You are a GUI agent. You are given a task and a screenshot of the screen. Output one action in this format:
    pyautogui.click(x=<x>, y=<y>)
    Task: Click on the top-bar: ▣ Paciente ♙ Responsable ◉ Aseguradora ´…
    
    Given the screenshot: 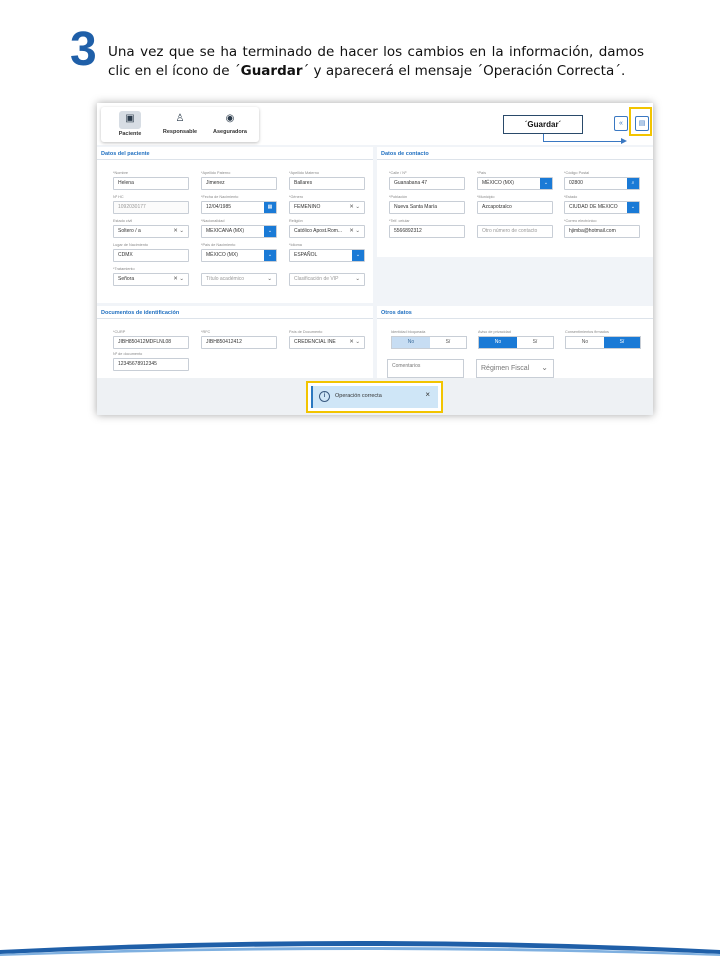 What is the action you would take?
    pyautogui.click(x=375, y=124)
    